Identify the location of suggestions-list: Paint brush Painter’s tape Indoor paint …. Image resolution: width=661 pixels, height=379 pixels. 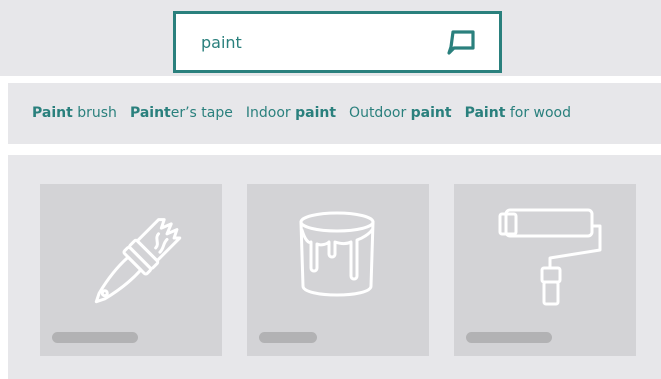
(301, 113).